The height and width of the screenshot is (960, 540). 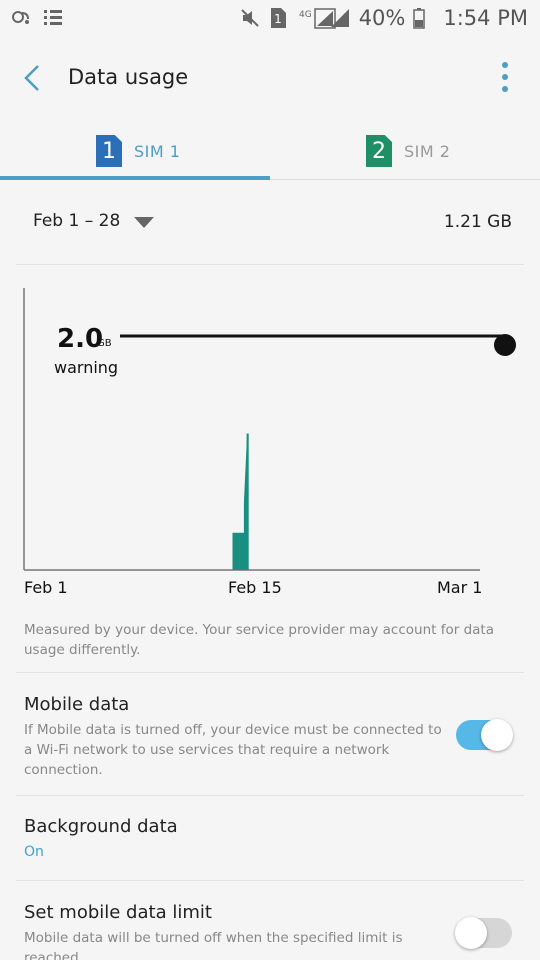 What do you see at coordinates (270, 846) in the screenshot?
I see `background-data-setting: Background data On` at bounding box center [270, 846].